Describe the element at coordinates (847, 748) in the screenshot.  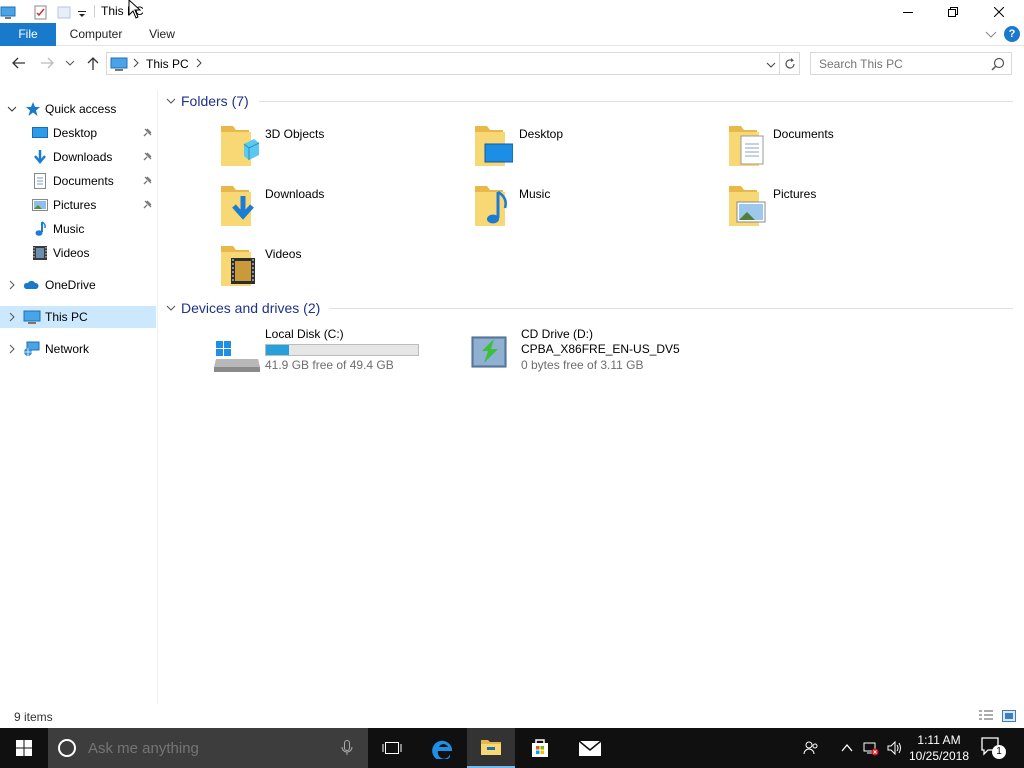
I see `show-hidden-icons-icon` at that location.